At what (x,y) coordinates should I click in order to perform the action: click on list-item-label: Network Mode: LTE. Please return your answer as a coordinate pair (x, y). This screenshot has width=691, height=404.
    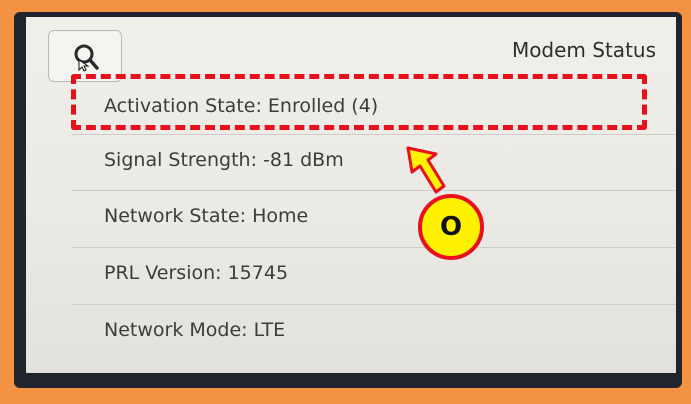
    Looking at the image, I should click on (195, 330).